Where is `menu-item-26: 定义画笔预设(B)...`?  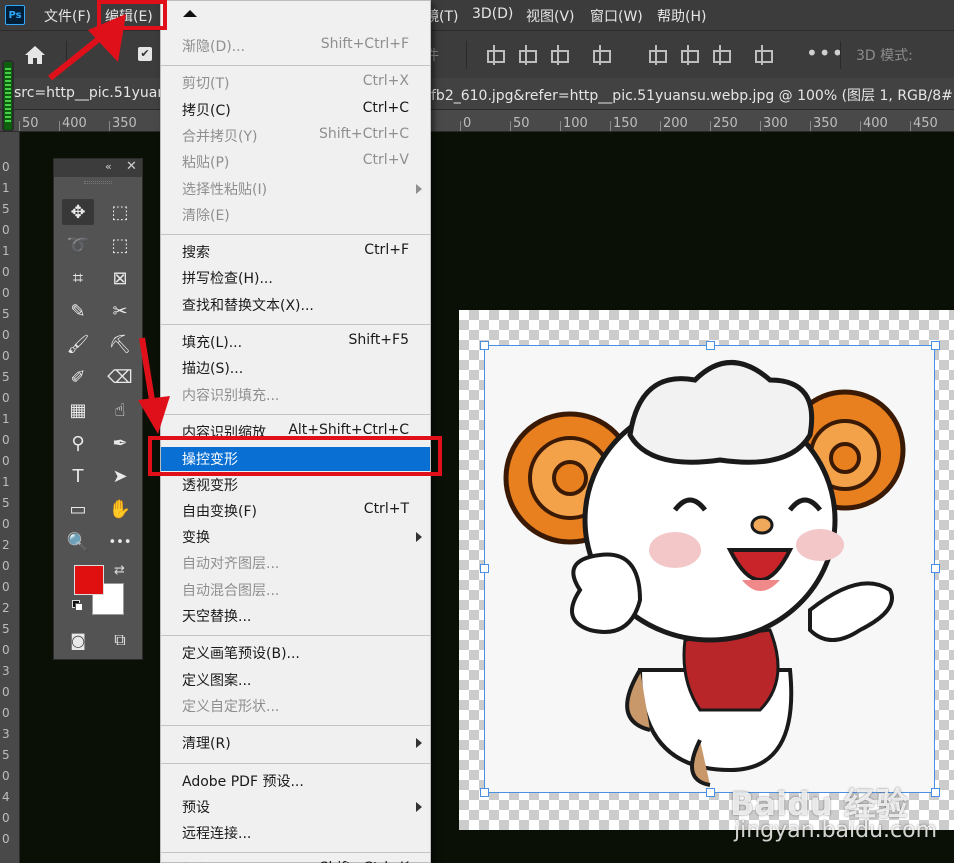
menu-item-26: 定义画笔预设(B)... is located at coordinates (295, 653).